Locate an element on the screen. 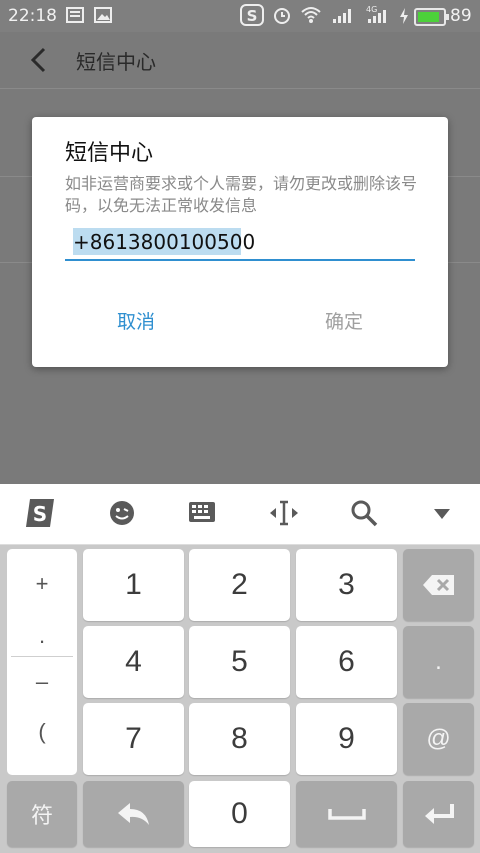  space-icon is located at coordinates (346, 814).